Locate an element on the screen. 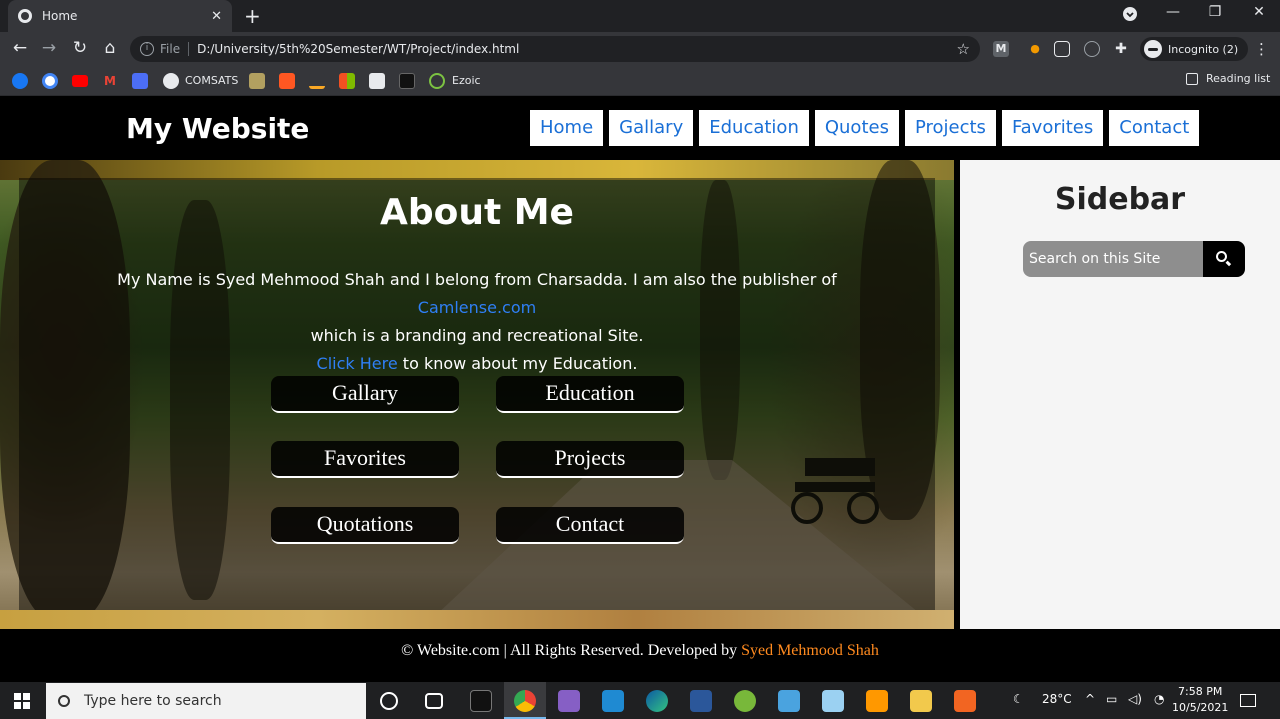 The width and height of the screenshot is (1280, 719). chrome-icon is located at coordinates (525, 701).